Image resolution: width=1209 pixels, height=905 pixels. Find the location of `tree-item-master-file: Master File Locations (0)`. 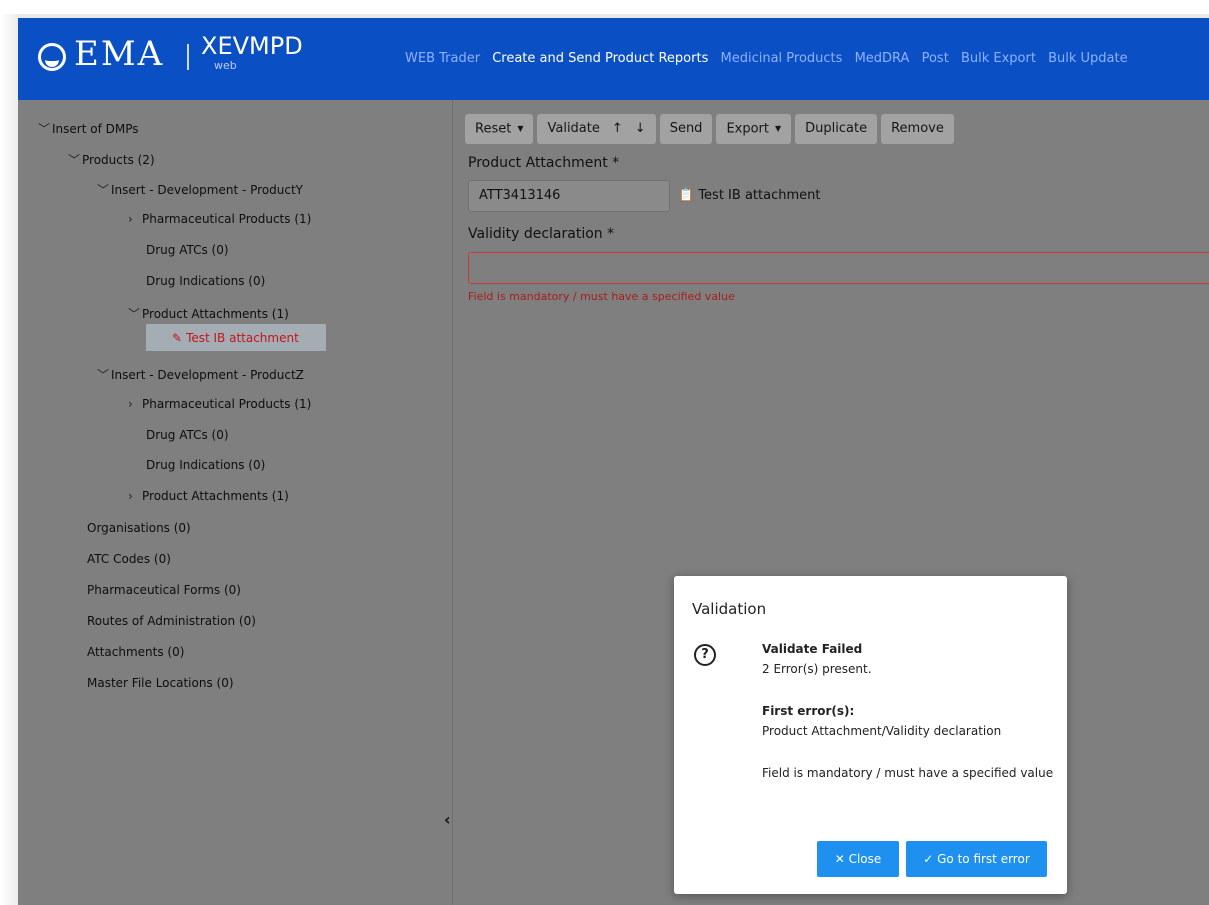

tree-item-master-file: Master File Locations (0) is located at coordinates (160, 683).